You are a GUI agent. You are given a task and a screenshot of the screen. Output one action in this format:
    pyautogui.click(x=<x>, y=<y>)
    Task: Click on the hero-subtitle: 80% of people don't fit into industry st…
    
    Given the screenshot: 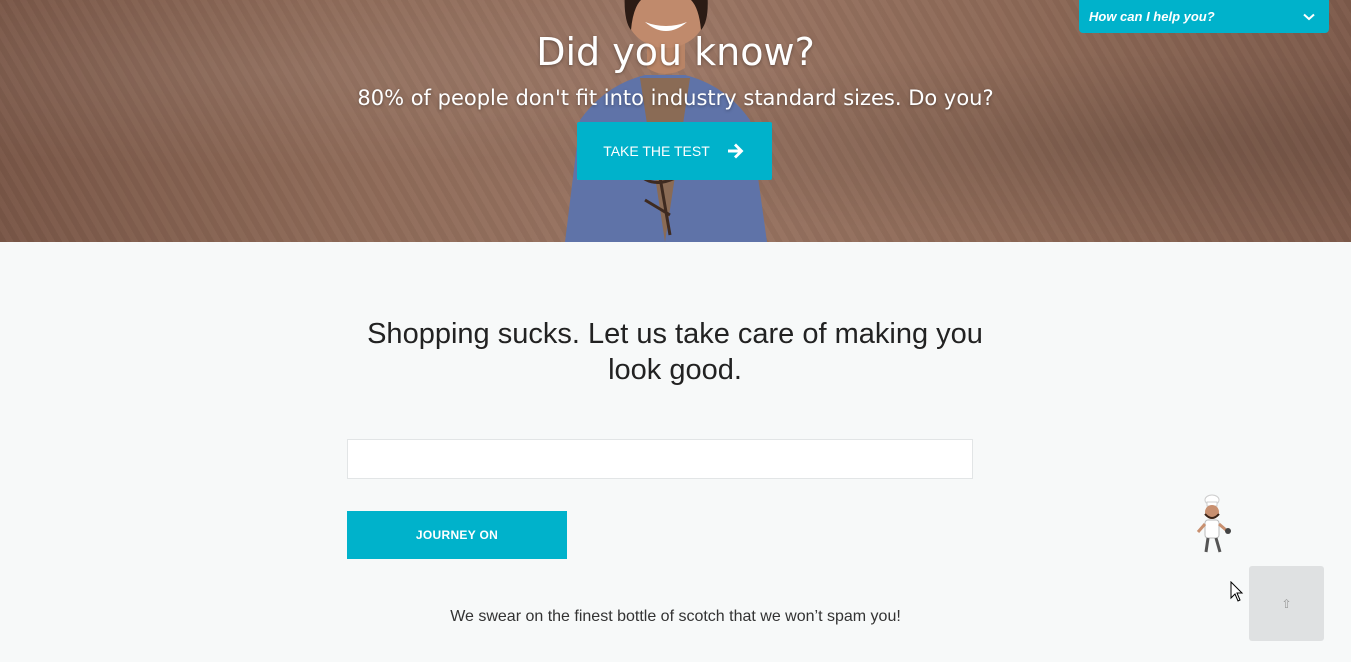 What is the action you would take?
    pyautogui.click(x=675, y=98)
    